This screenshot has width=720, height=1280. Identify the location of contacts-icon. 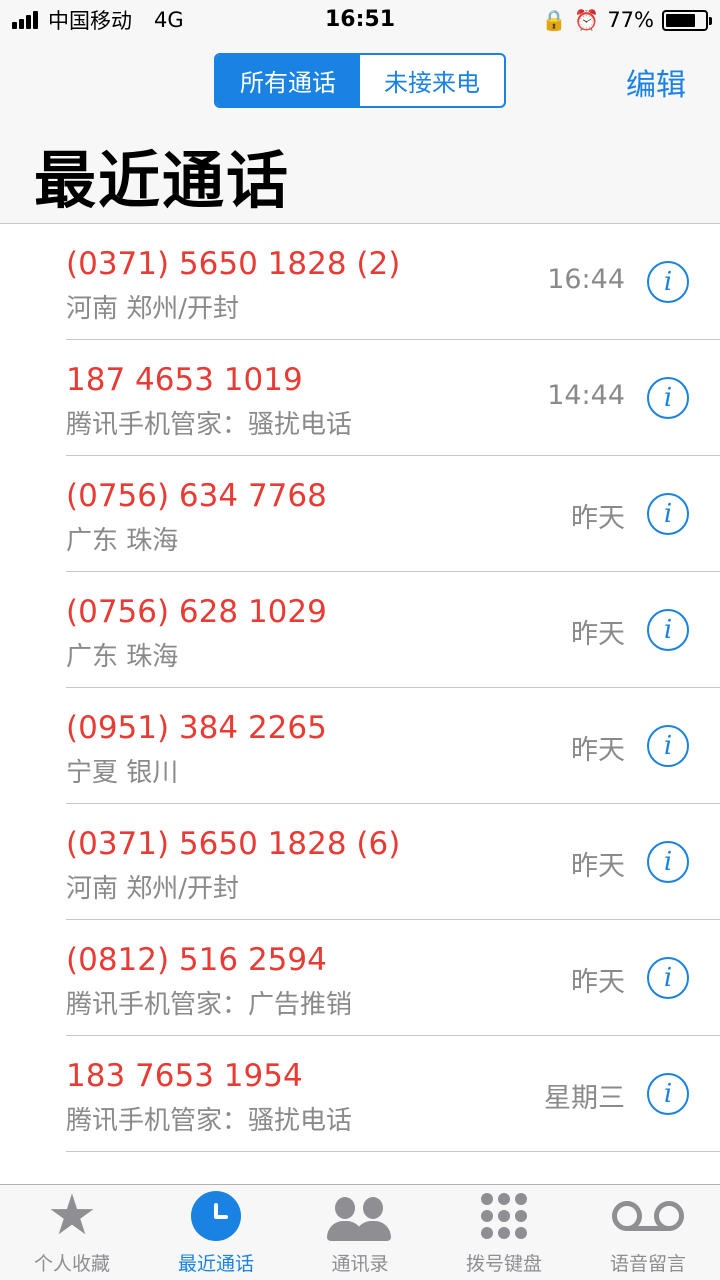
(360, 1216).